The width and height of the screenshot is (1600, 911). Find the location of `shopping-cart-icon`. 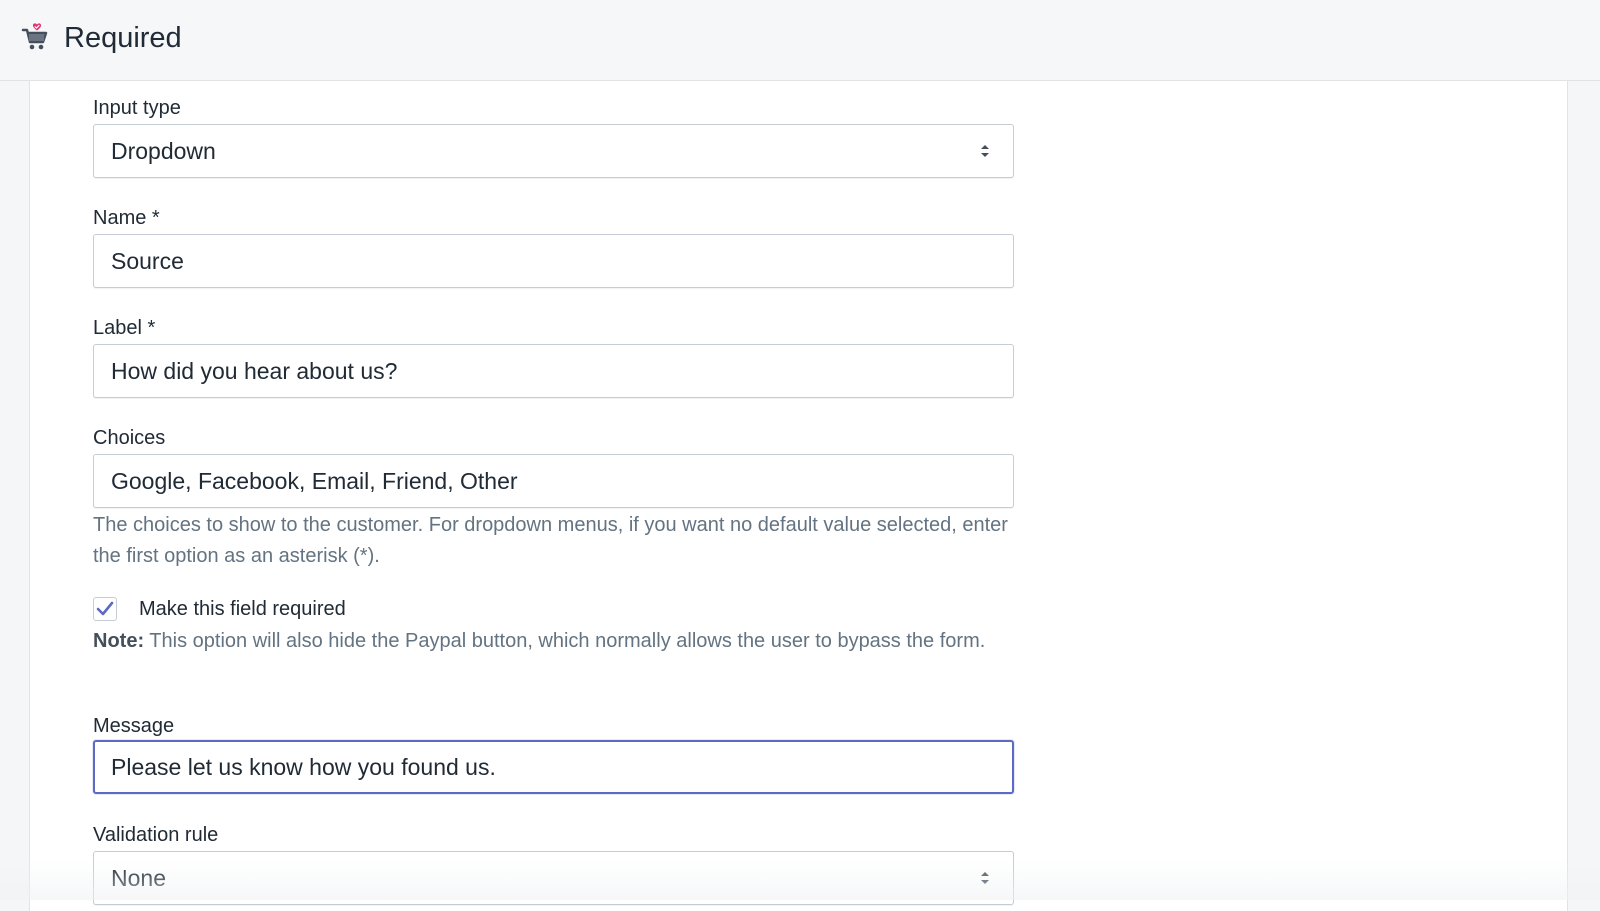

shopping-cart-icon is located at coordinates (35, 37).